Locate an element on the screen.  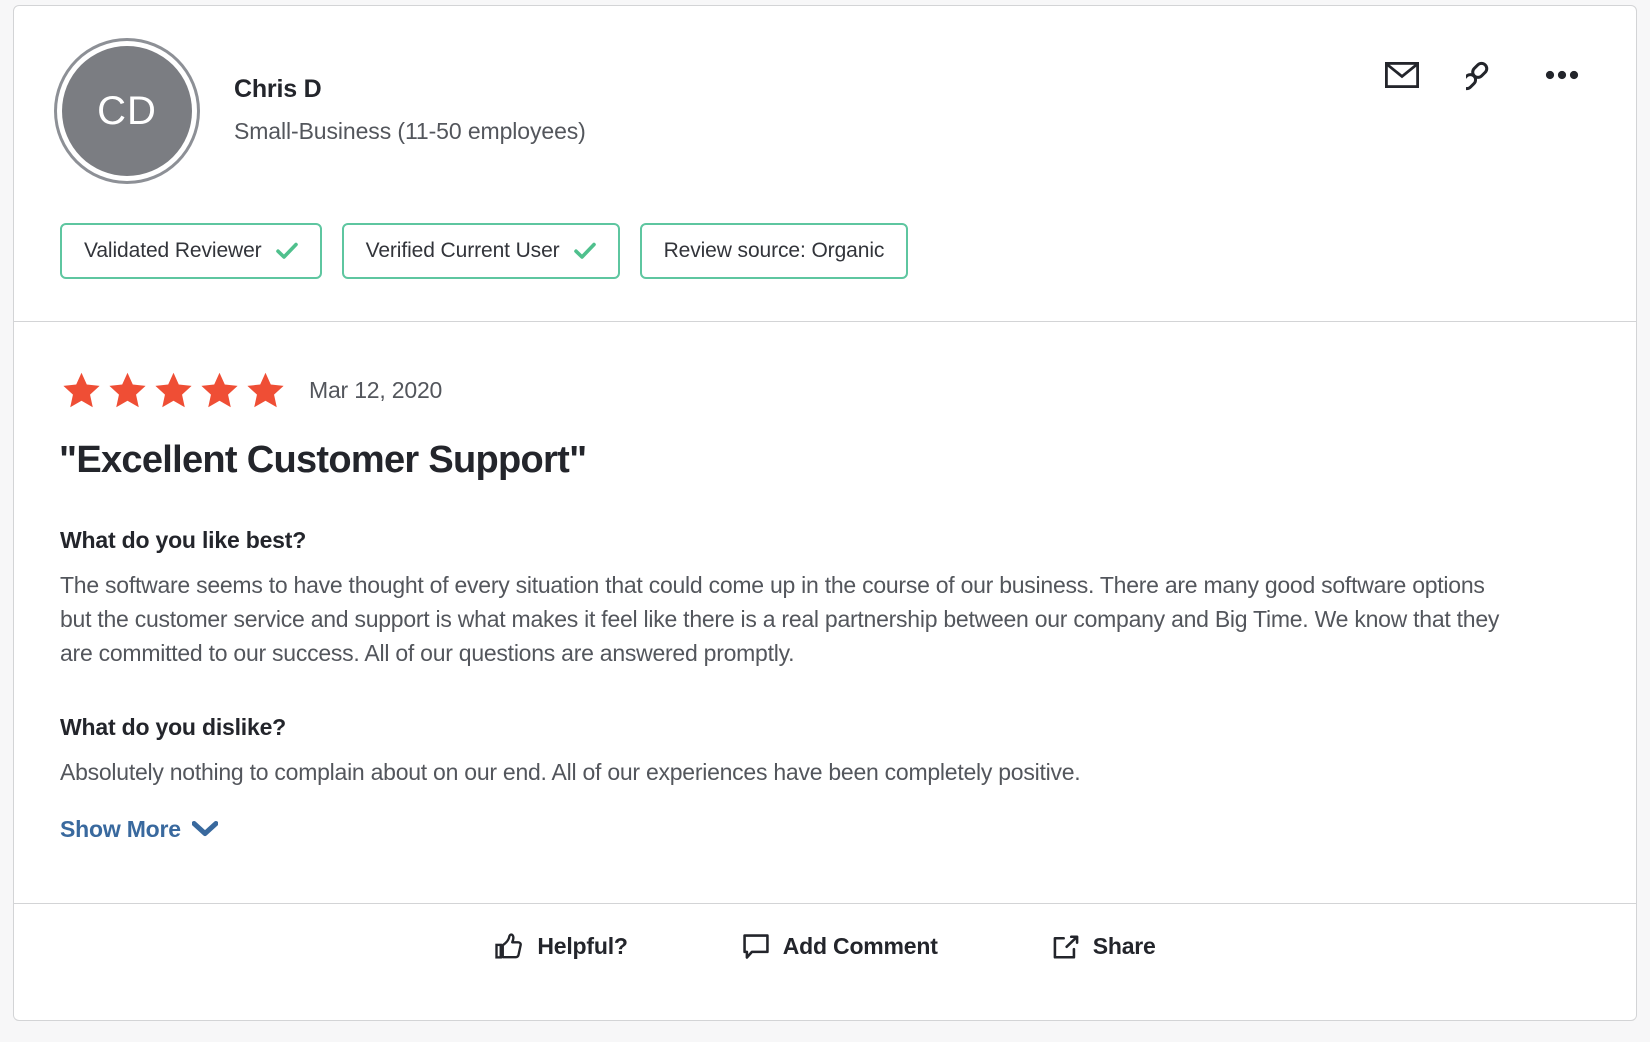
reviewer-details: Chris D Small-Business (11-50 employees) is located at coordinates (410, 111).